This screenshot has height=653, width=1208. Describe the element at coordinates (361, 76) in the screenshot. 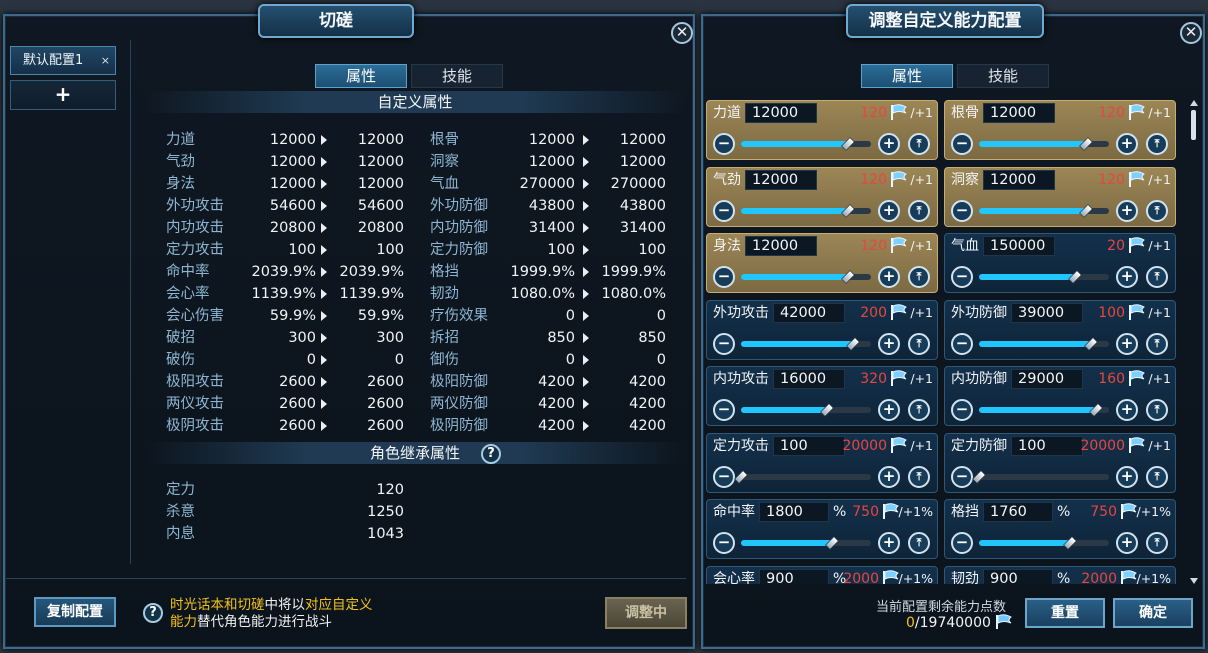

I see `tab-attributes: 属性` at that location.